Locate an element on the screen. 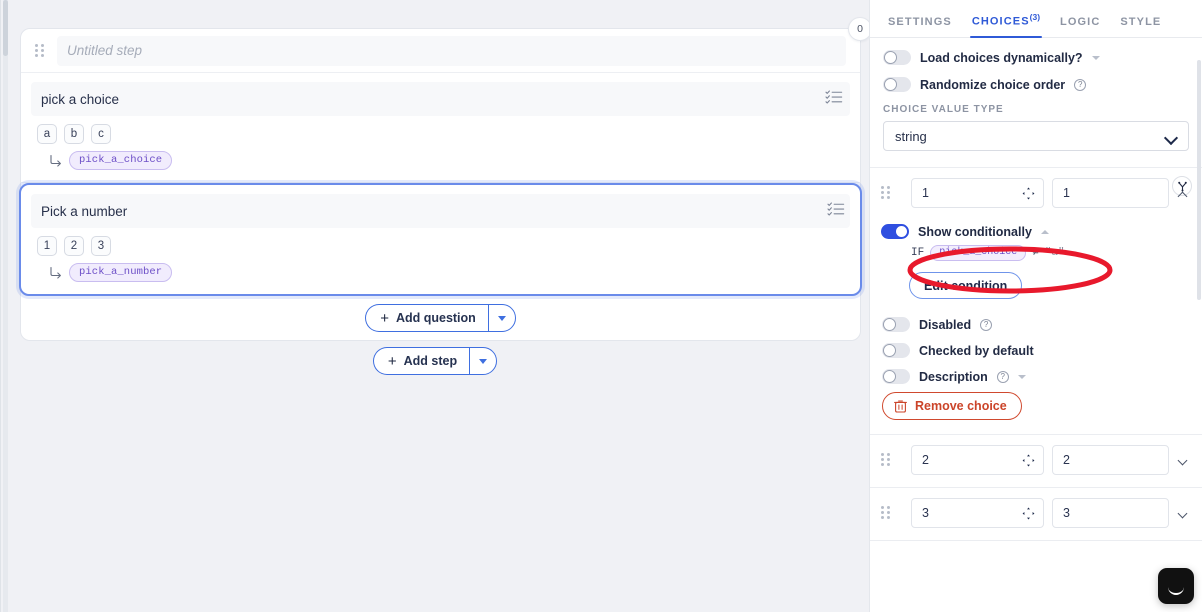 The height and width of the screenshot is (612, 1202). add-question-dropdown-button is located at coordinates (501, 318).